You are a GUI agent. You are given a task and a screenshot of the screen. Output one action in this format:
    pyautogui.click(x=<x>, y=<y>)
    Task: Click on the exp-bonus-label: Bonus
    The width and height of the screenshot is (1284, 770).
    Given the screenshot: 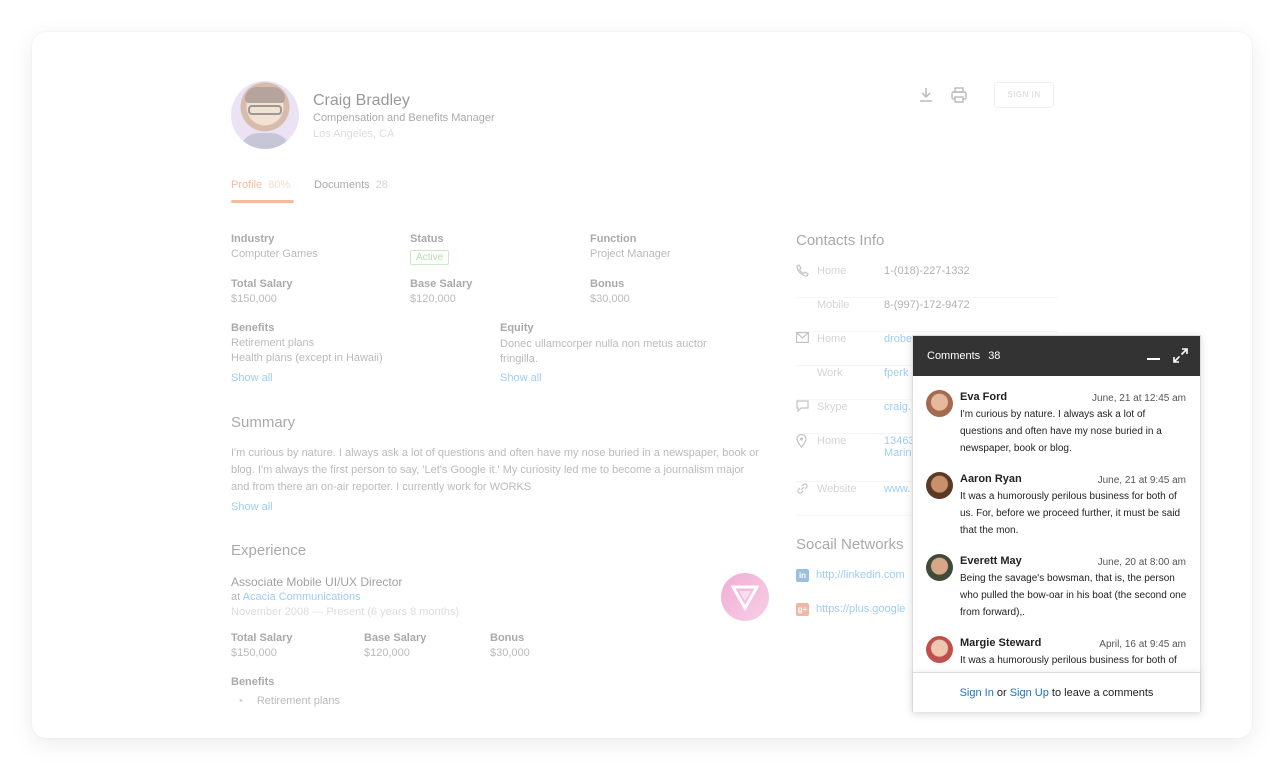 What is the action you would take?
    pyautogui.click(x=507, y=638)
    